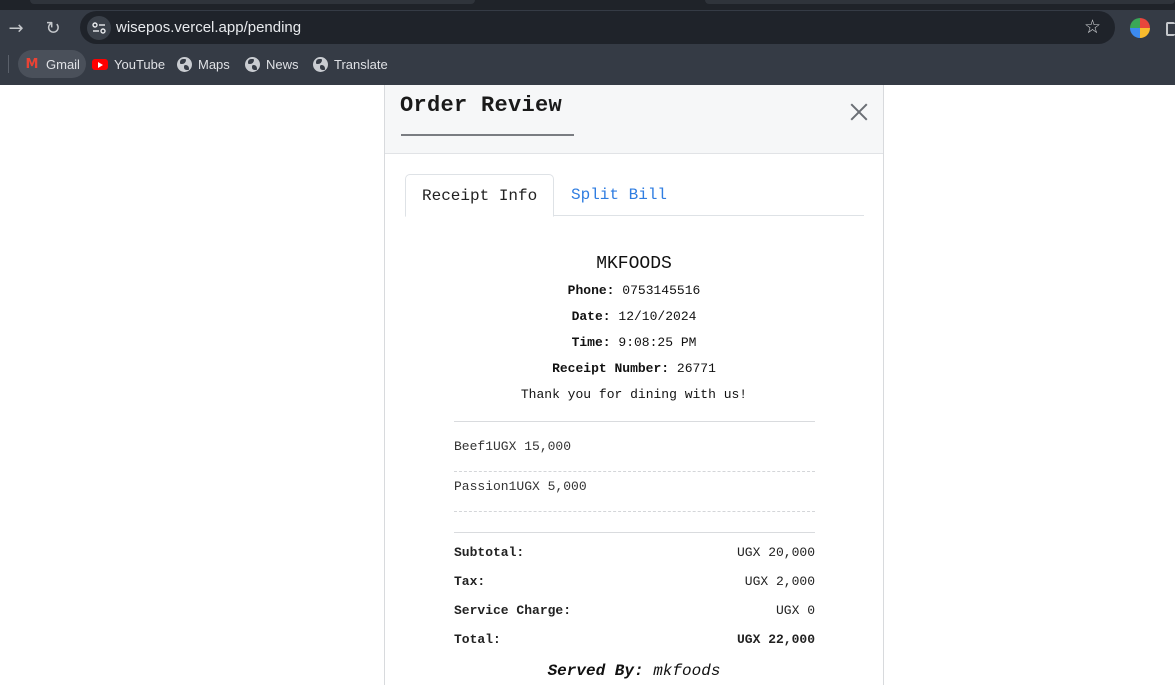  I want to click on tab-split-bill: Split Bill, so click(619, 195).